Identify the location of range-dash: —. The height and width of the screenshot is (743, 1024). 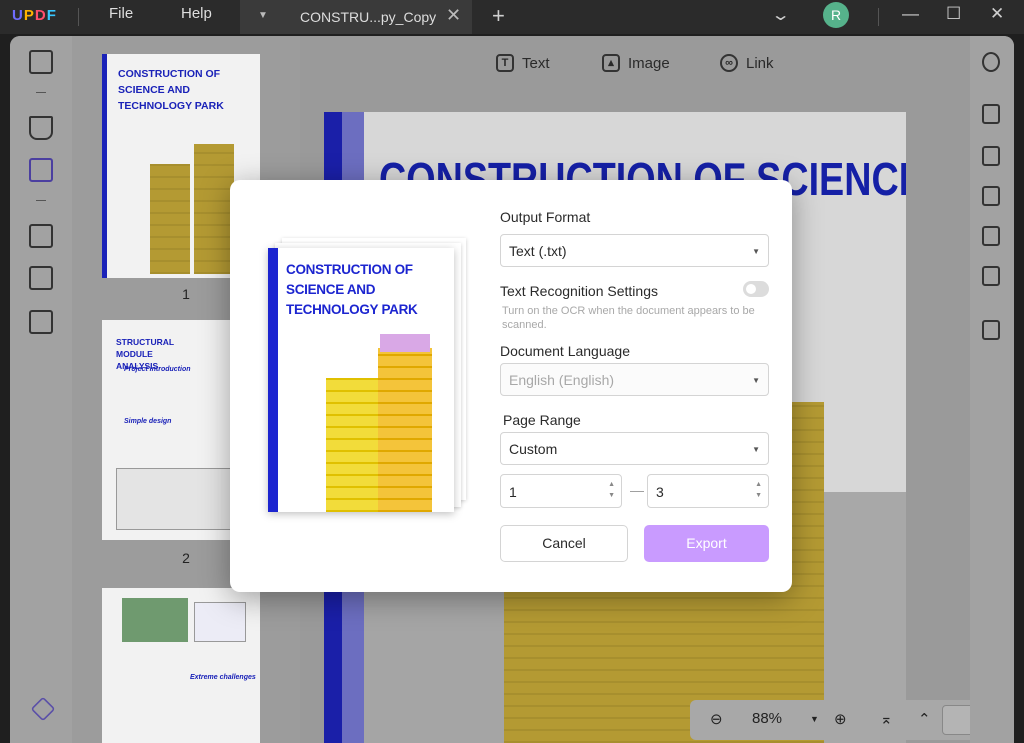
(637, 490).